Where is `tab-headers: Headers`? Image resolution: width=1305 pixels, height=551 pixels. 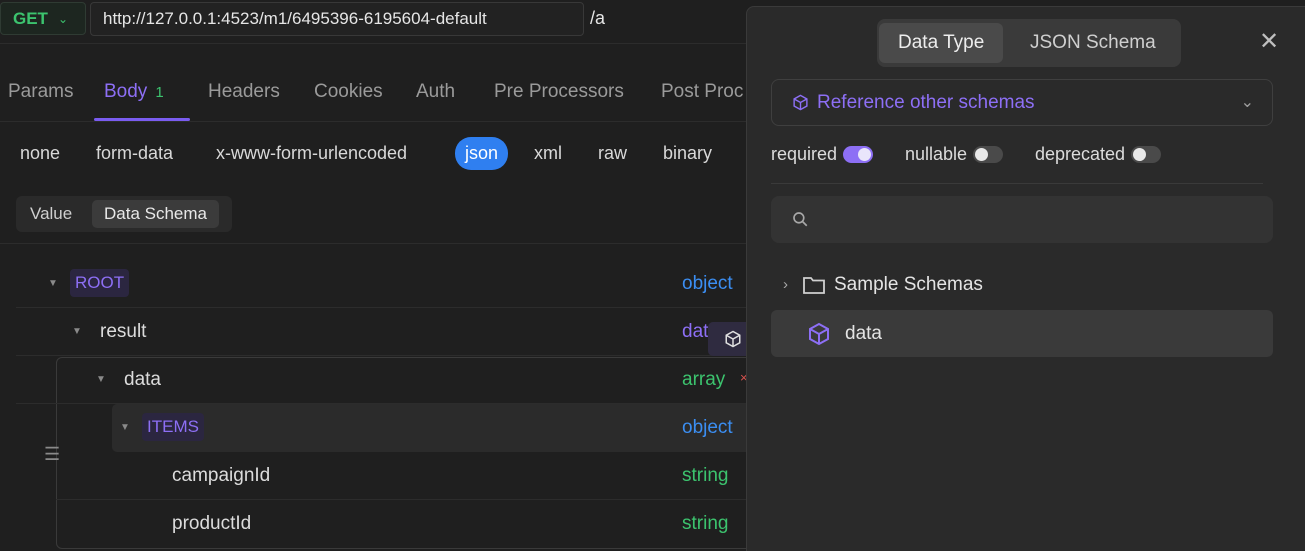
tab-headers: Headers is located at coordinates (244, 92).